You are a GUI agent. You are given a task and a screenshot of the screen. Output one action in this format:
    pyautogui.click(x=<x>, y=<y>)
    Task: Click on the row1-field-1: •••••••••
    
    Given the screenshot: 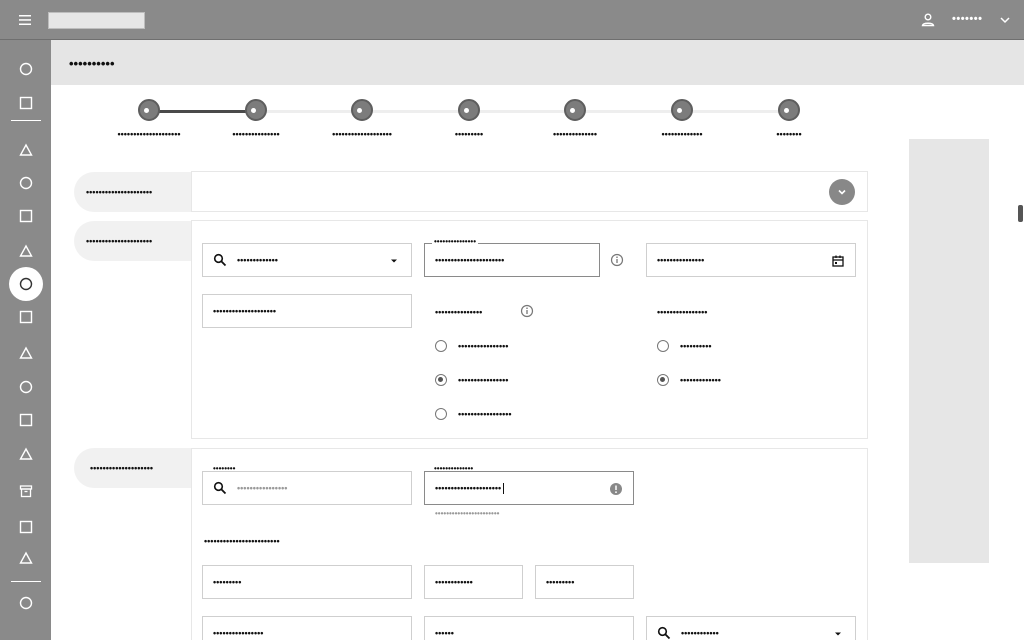 What is the action you would take?
    pyautogui.click(x=307, y=582)
    